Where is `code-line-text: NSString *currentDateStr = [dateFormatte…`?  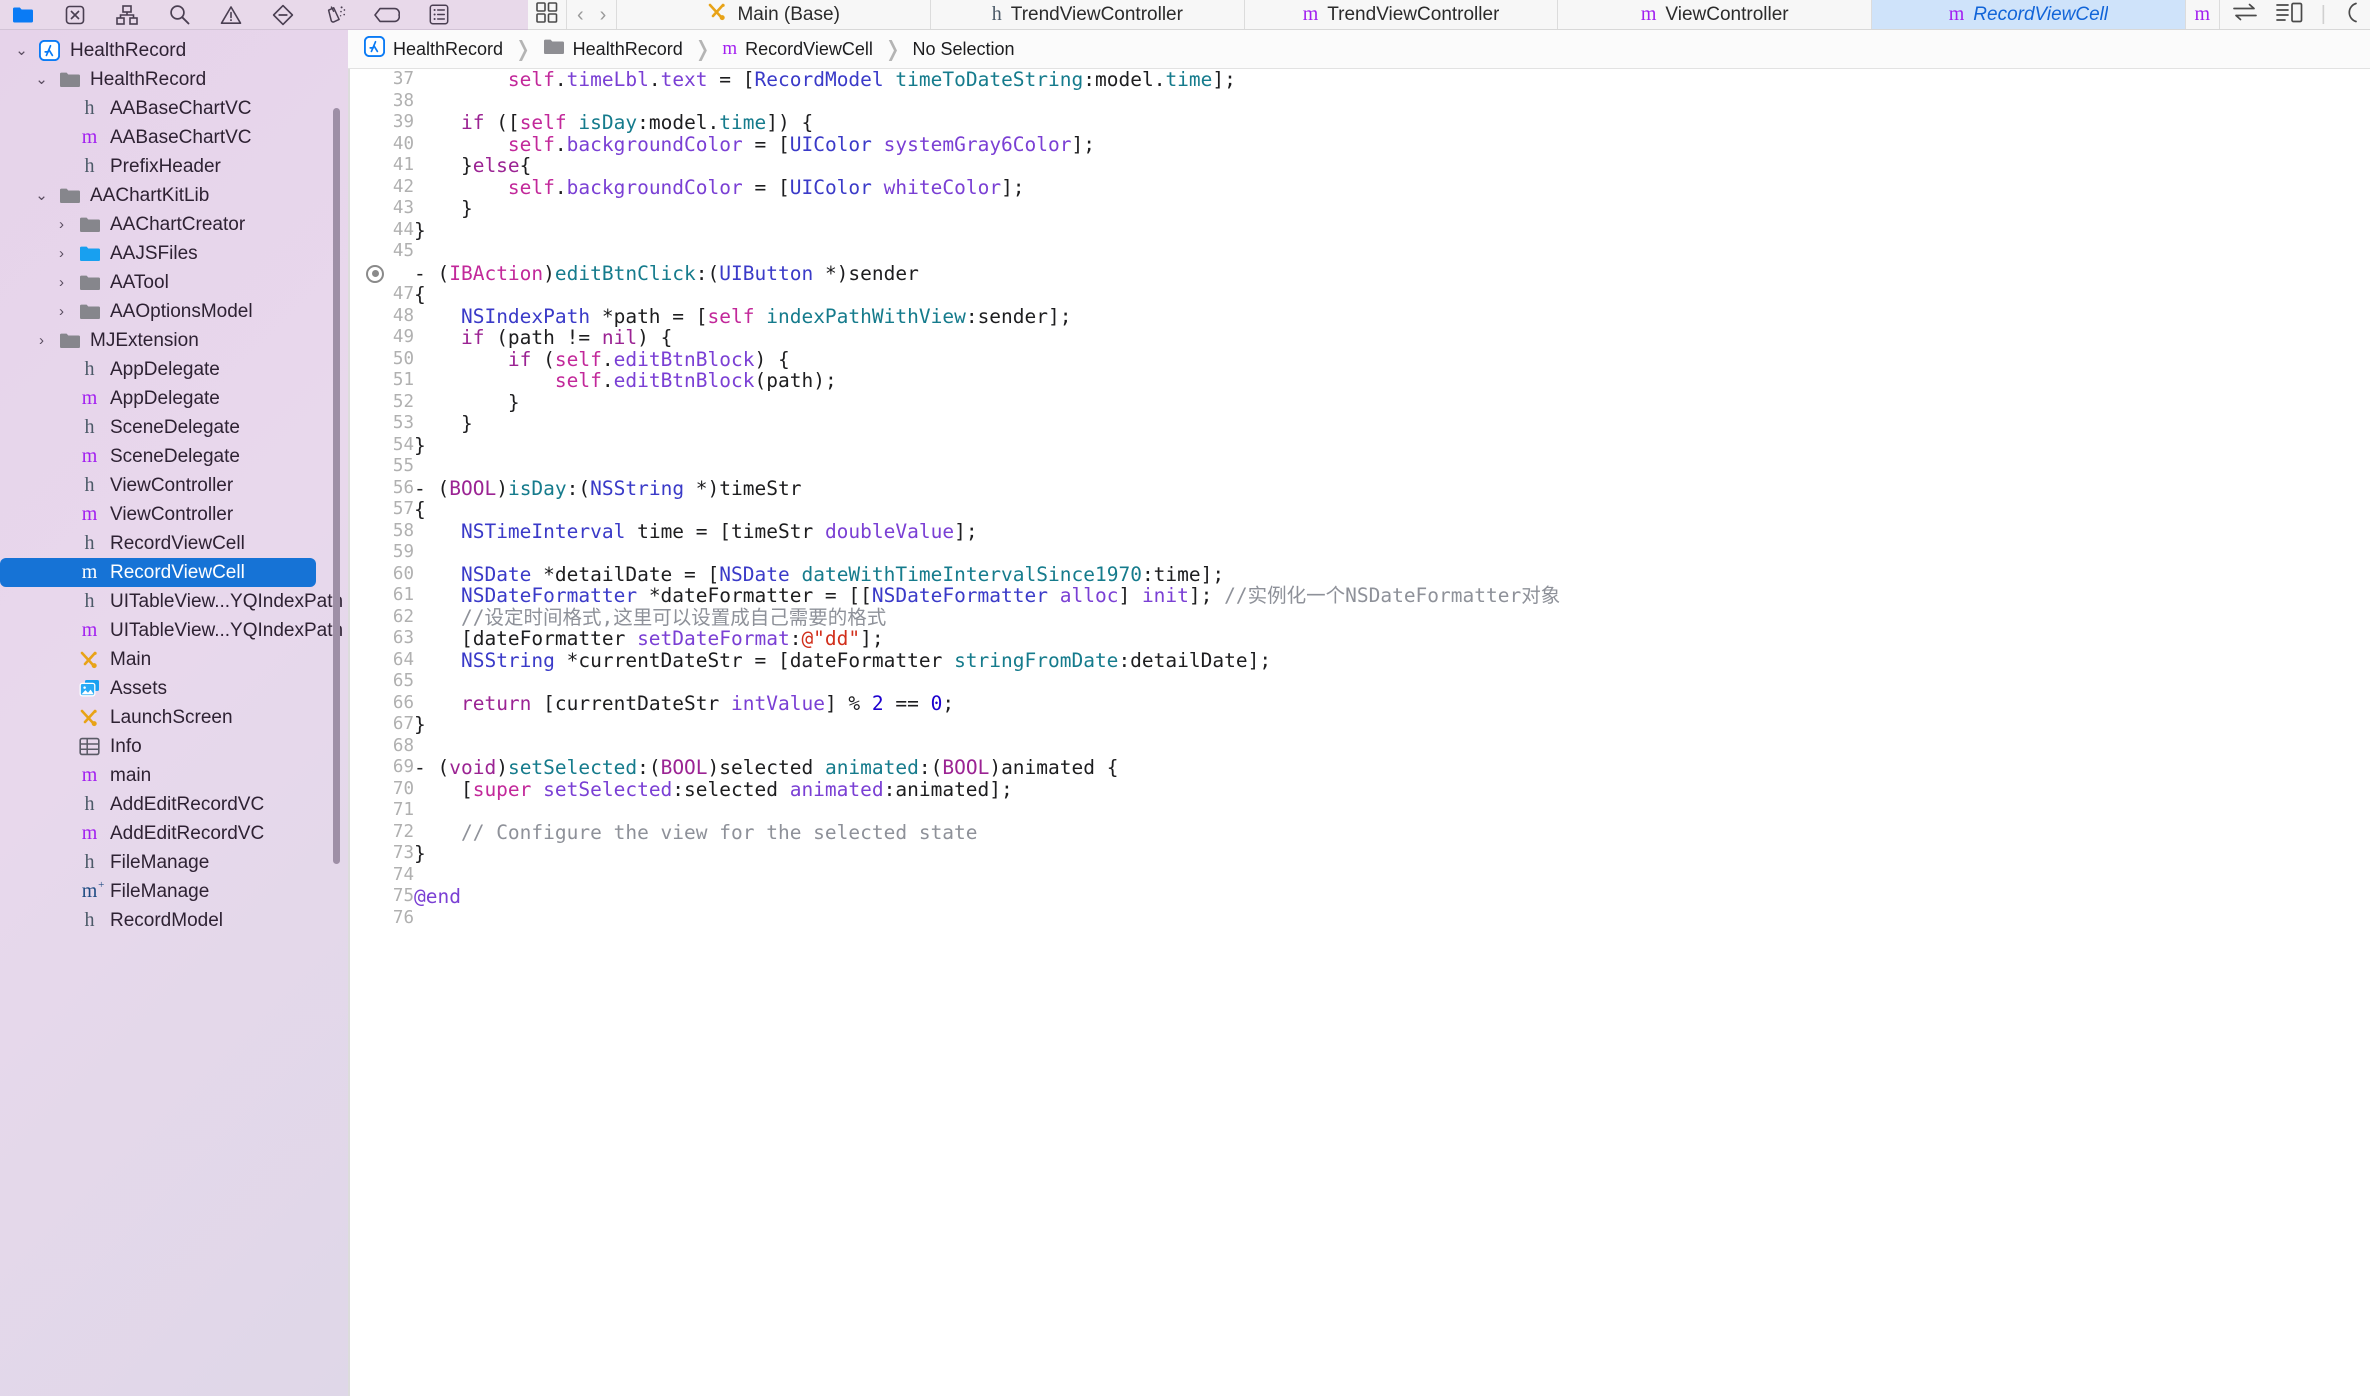 code-line-text: NSString *currentDateStr = [dateFormatte… is located at coordinates (1392, 660).